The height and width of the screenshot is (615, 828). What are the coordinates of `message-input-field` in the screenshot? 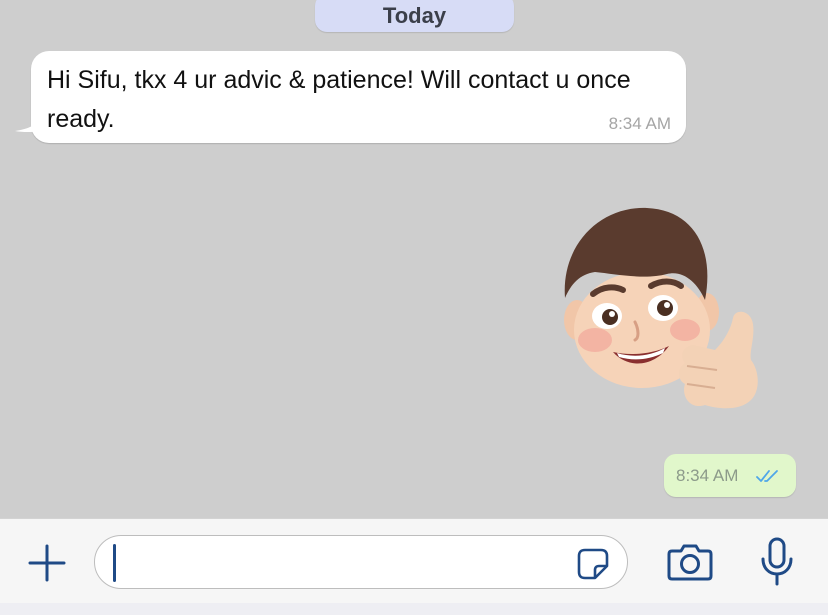 It's located at (361, 562).